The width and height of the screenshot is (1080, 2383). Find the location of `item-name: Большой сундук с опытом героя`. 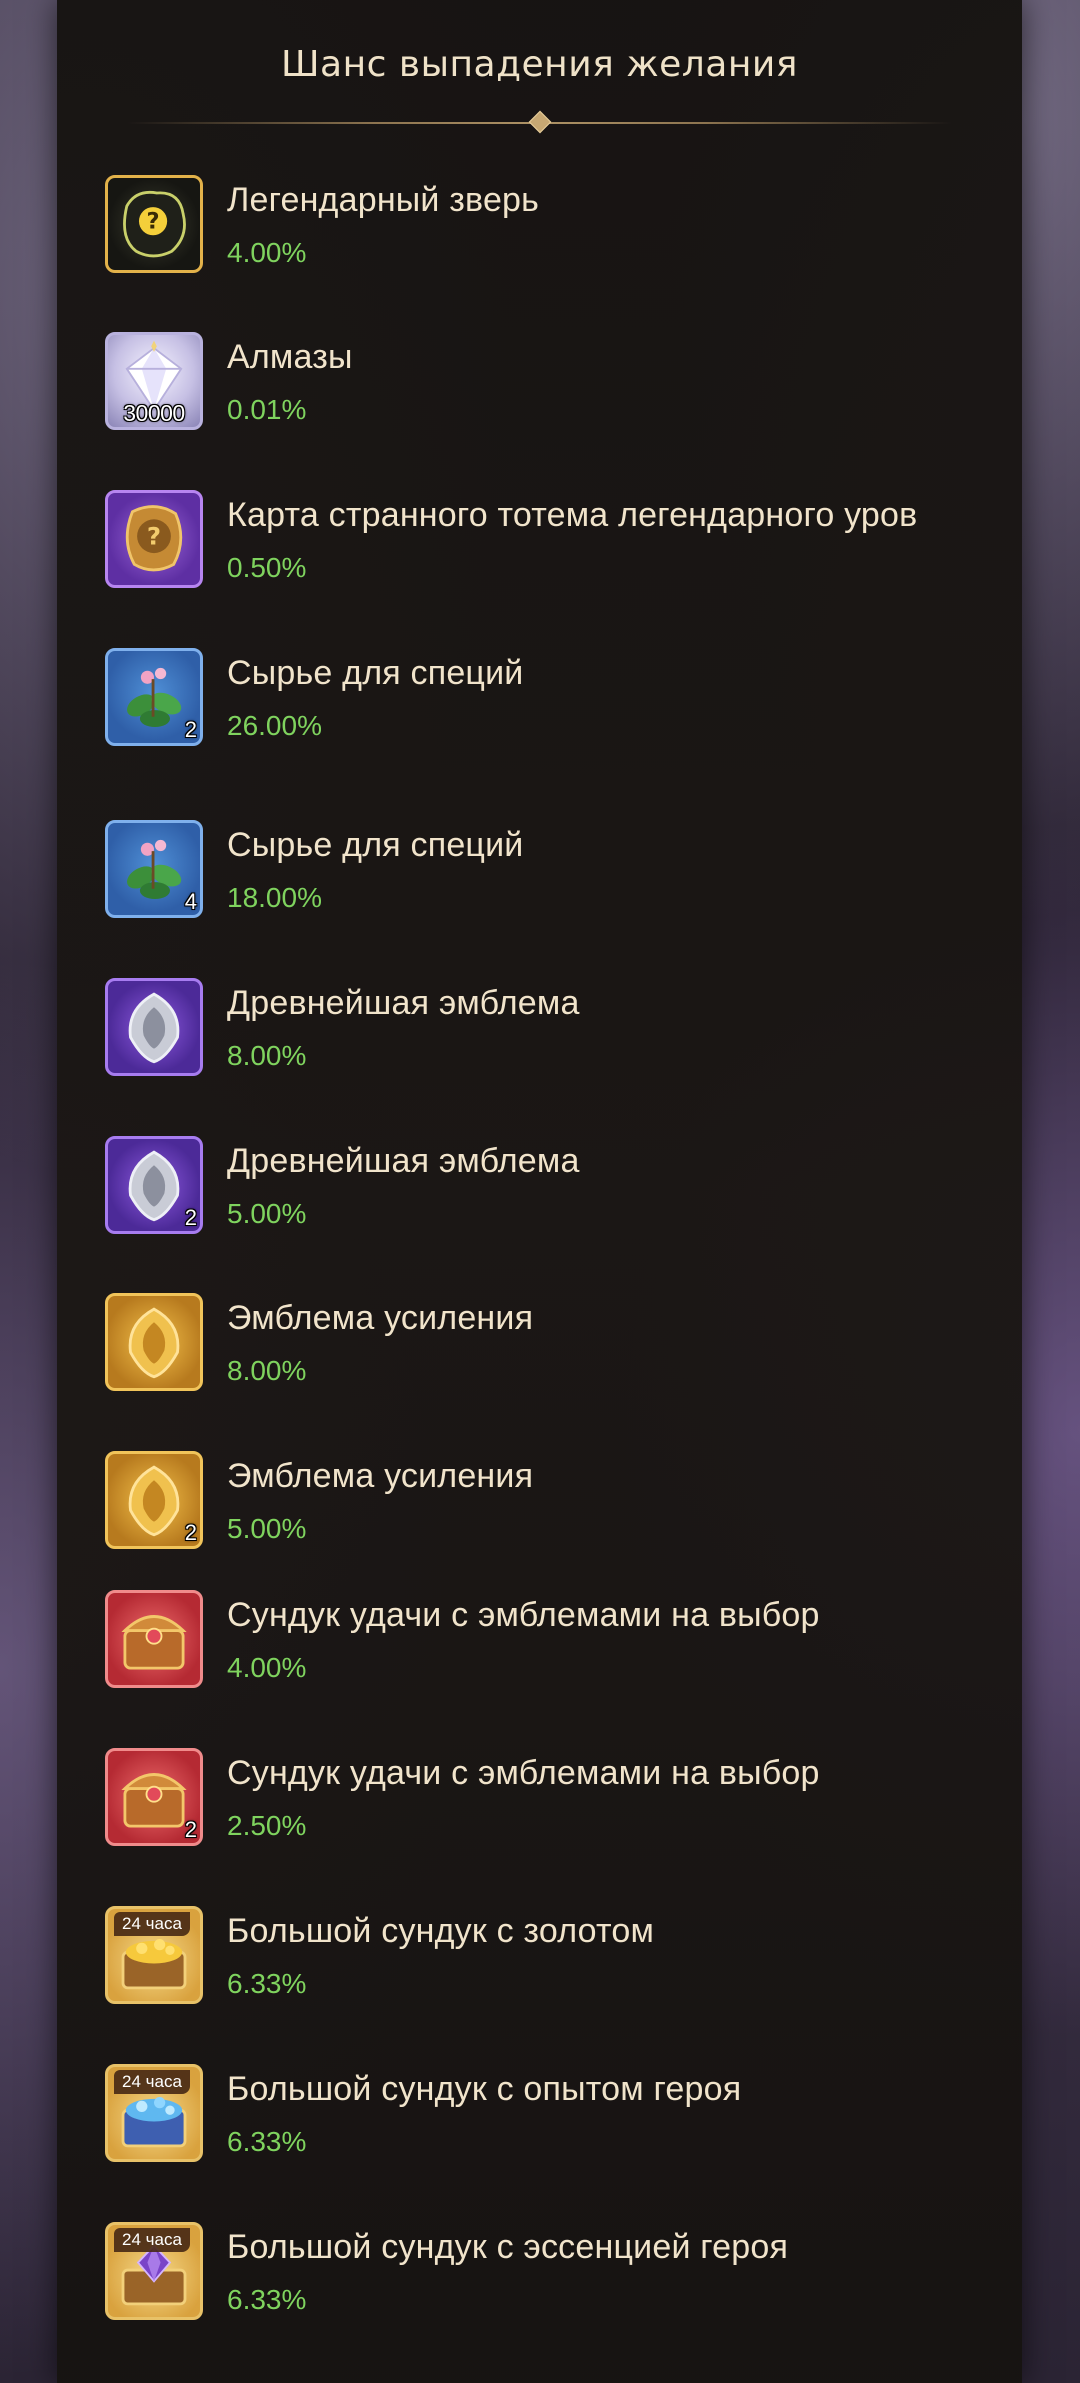

item-name: Большой сундук с опытом героя is located at coordinates (484, 2089).